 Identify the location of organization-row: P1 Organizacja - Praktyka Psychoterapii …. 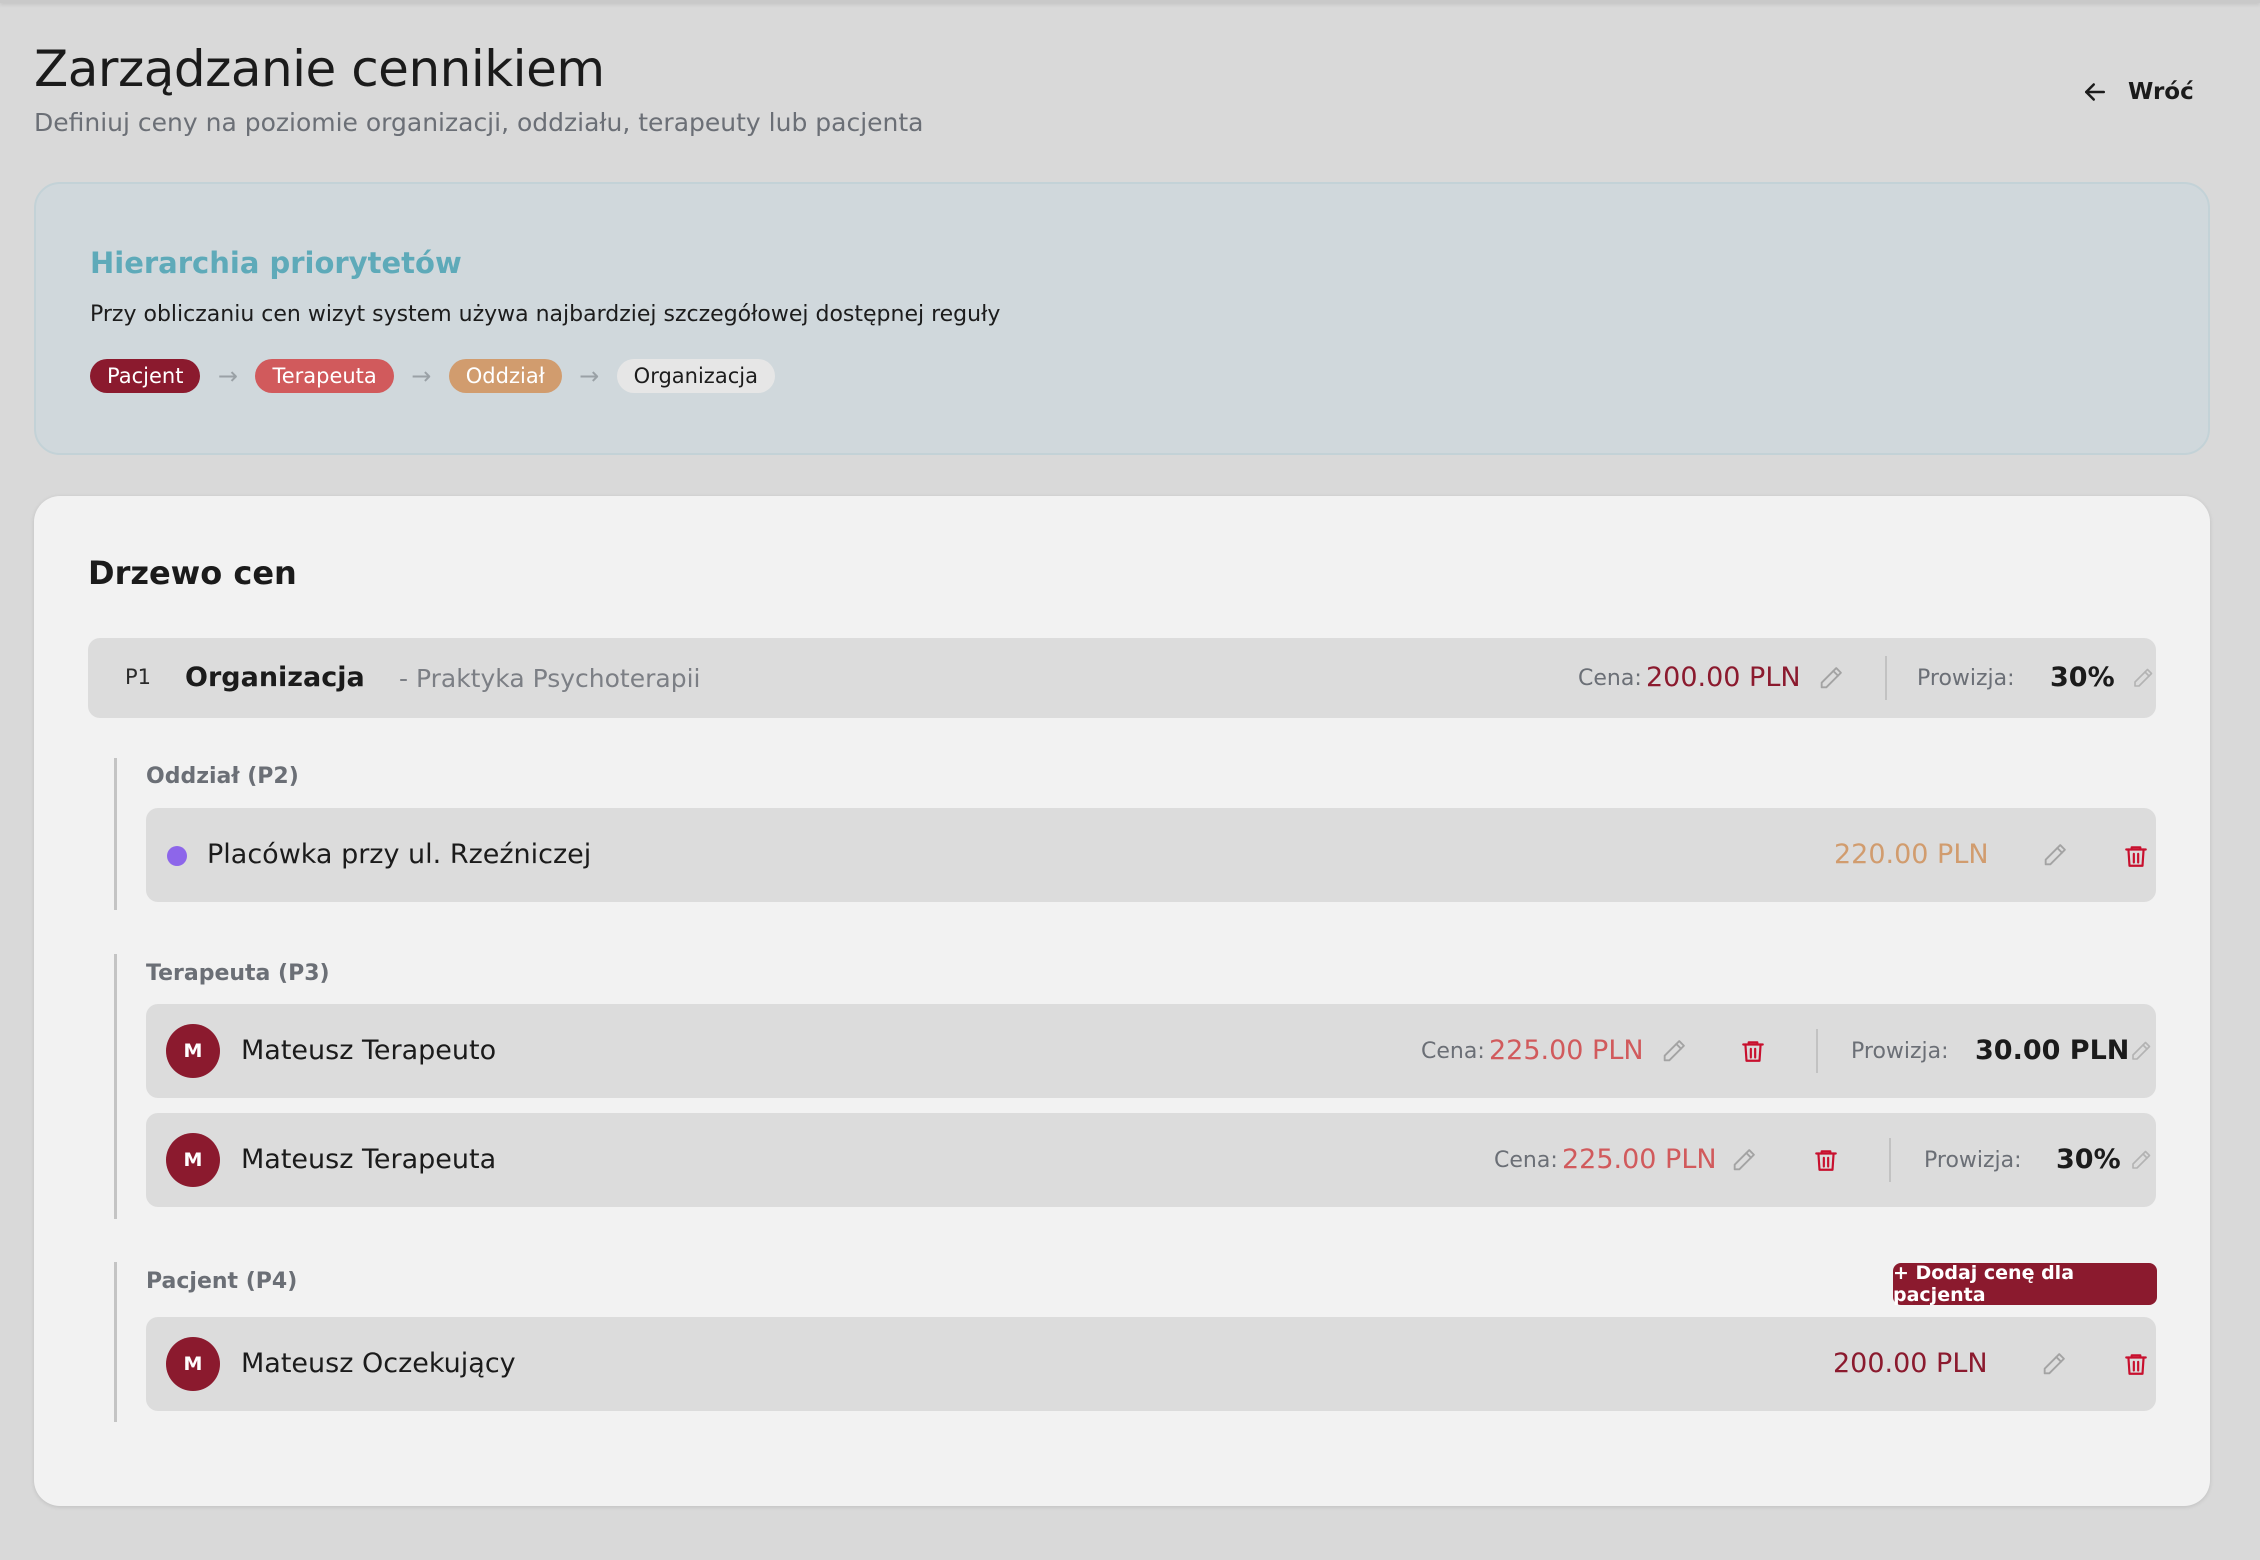
(1122, 678).